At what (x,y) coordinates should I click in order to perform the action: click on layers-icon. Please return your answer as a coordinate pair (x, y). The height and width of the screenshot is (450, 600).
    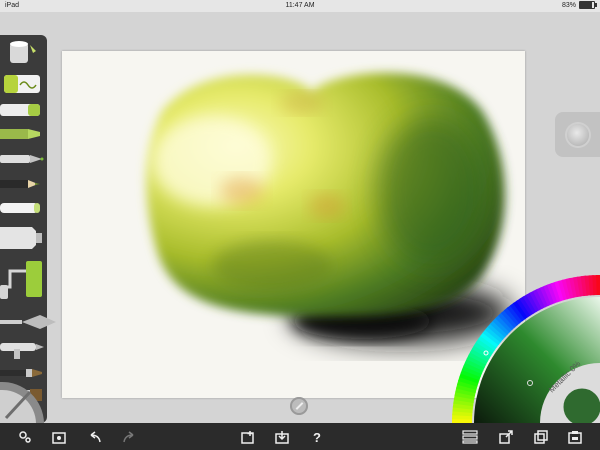
    Looking at the image, I should click on (470, 437).